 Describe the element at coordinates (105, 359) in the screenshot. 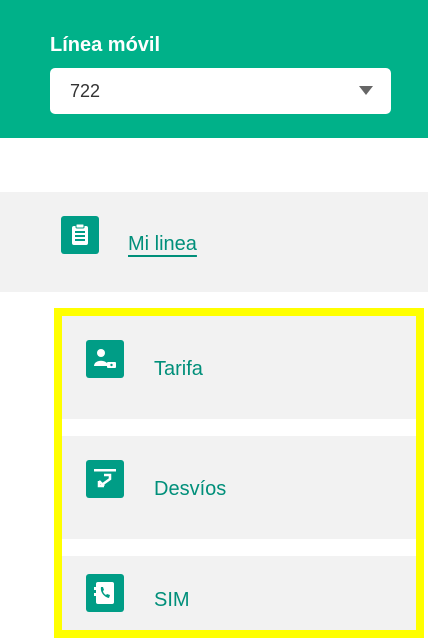

I see `user-tariff-icon` at that location.